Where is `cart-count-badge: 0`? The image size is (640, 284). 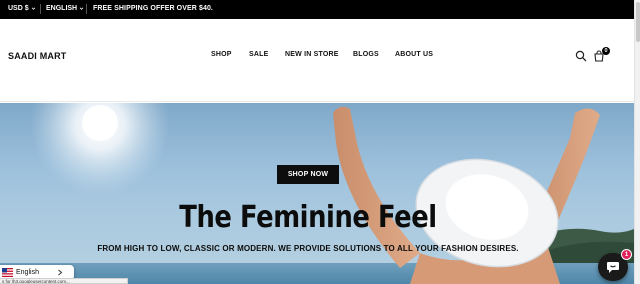 cart-count-badge: 0 is located at coordinates (606, 51).